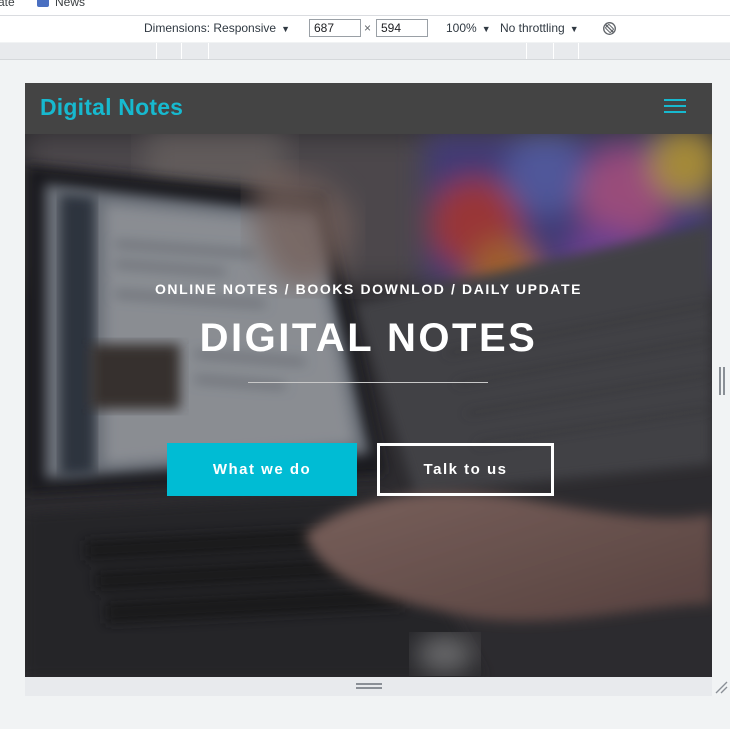  Describe the element at coordinates (70, 4) in the screenshot. I see `bookmark-news-label: News` at that location.